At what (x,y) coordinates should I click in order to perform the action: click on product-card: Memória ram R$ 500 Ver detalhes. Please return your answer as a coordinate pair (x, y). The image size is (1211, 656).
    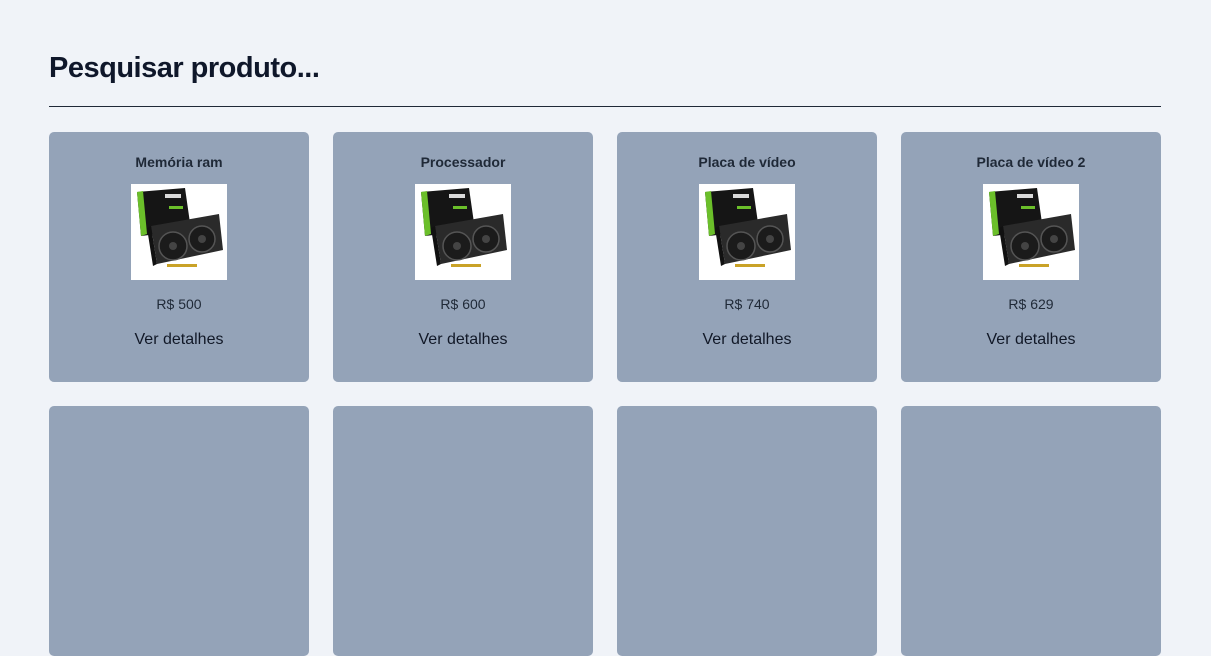
    Looking at the image, I should click on (179, 257).